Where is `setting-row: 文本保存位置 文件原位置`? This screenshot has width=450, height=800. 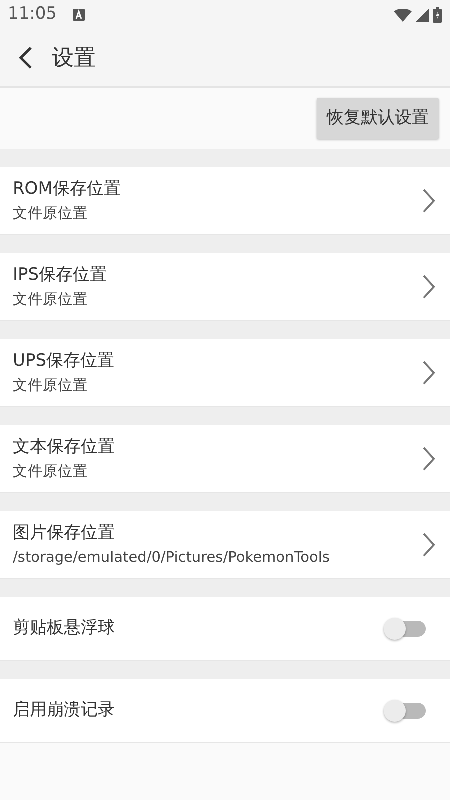 setting-row: 文本保存位置 文件原位置 is located at coordinates (225, 459).